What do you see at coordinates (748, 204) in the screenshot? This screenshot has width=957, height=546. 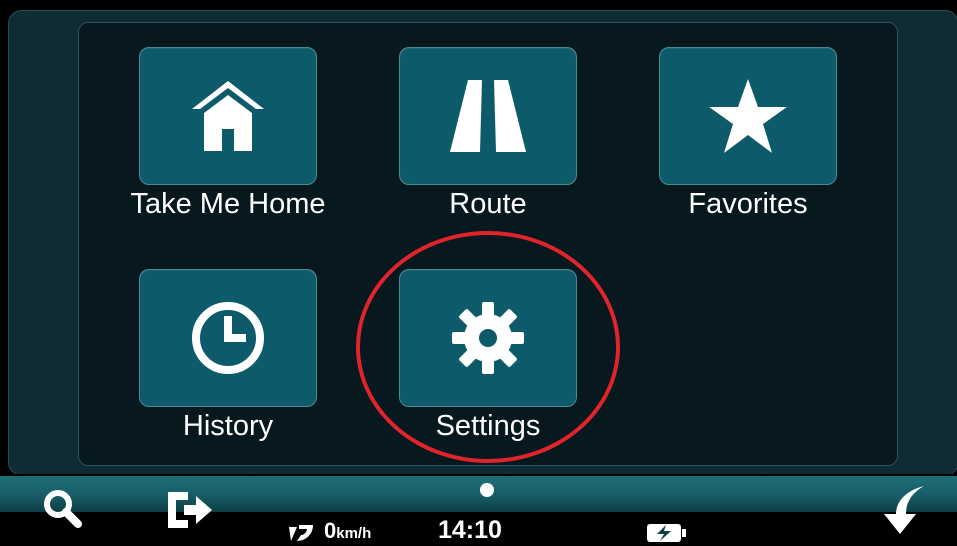 I see `favorites-label: Favorites` at bounding box center [748, 204].